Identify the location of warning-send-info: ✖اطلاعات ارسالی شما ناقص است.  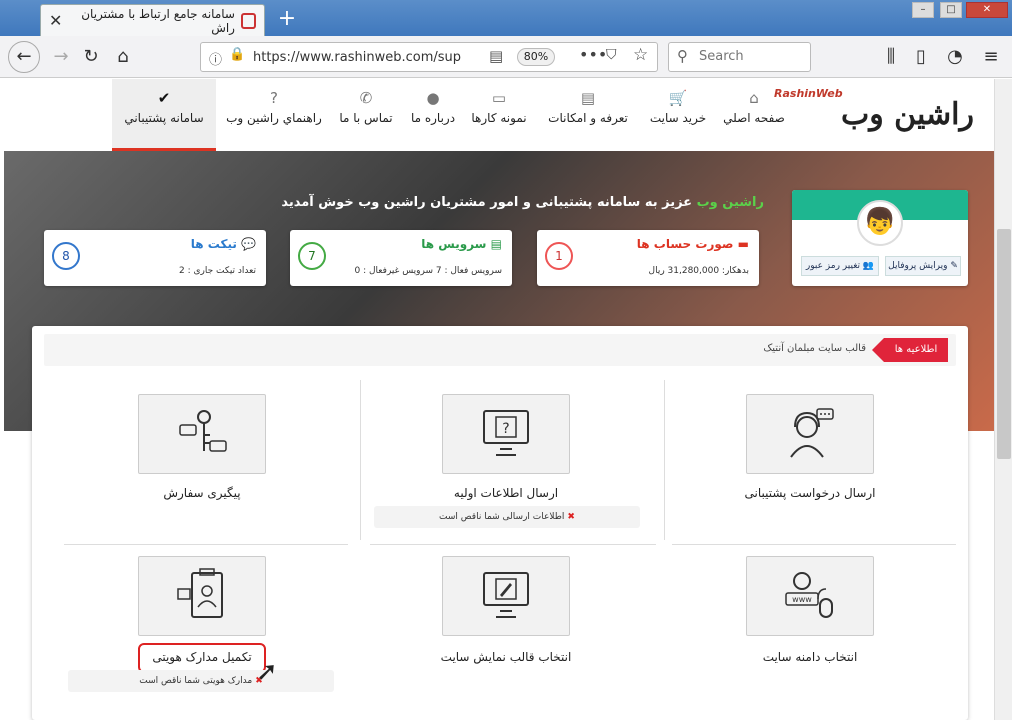
(507, 517).